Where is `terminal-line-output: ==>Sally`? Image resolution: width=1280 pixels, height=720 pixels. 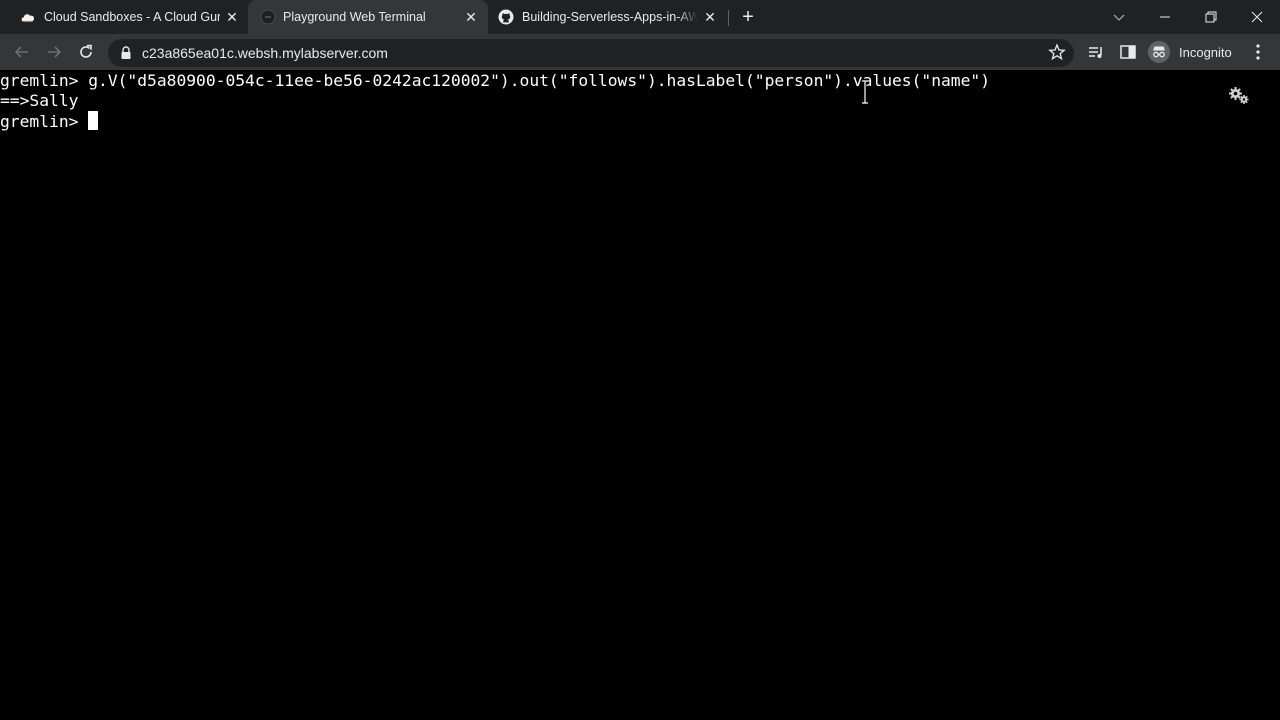
terminal-line-output: ==>Sally is located at coordinates (39, 100).